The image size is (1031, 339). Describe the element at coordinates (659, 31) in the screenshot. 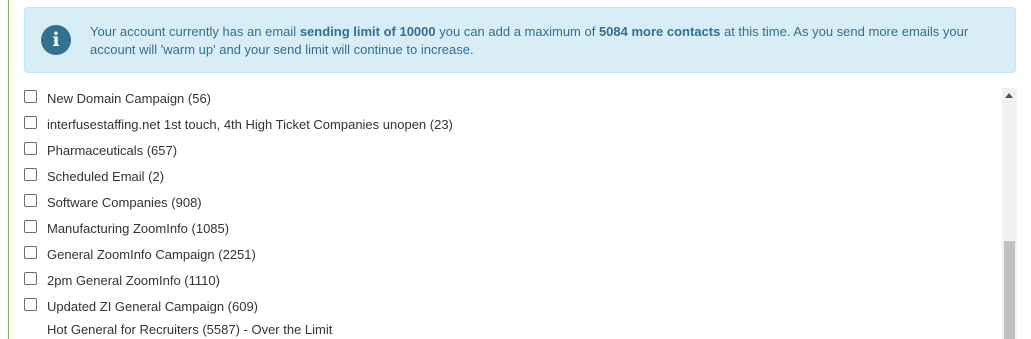

I see `contacts-remaining-value: 5084 more contacts` at that location.